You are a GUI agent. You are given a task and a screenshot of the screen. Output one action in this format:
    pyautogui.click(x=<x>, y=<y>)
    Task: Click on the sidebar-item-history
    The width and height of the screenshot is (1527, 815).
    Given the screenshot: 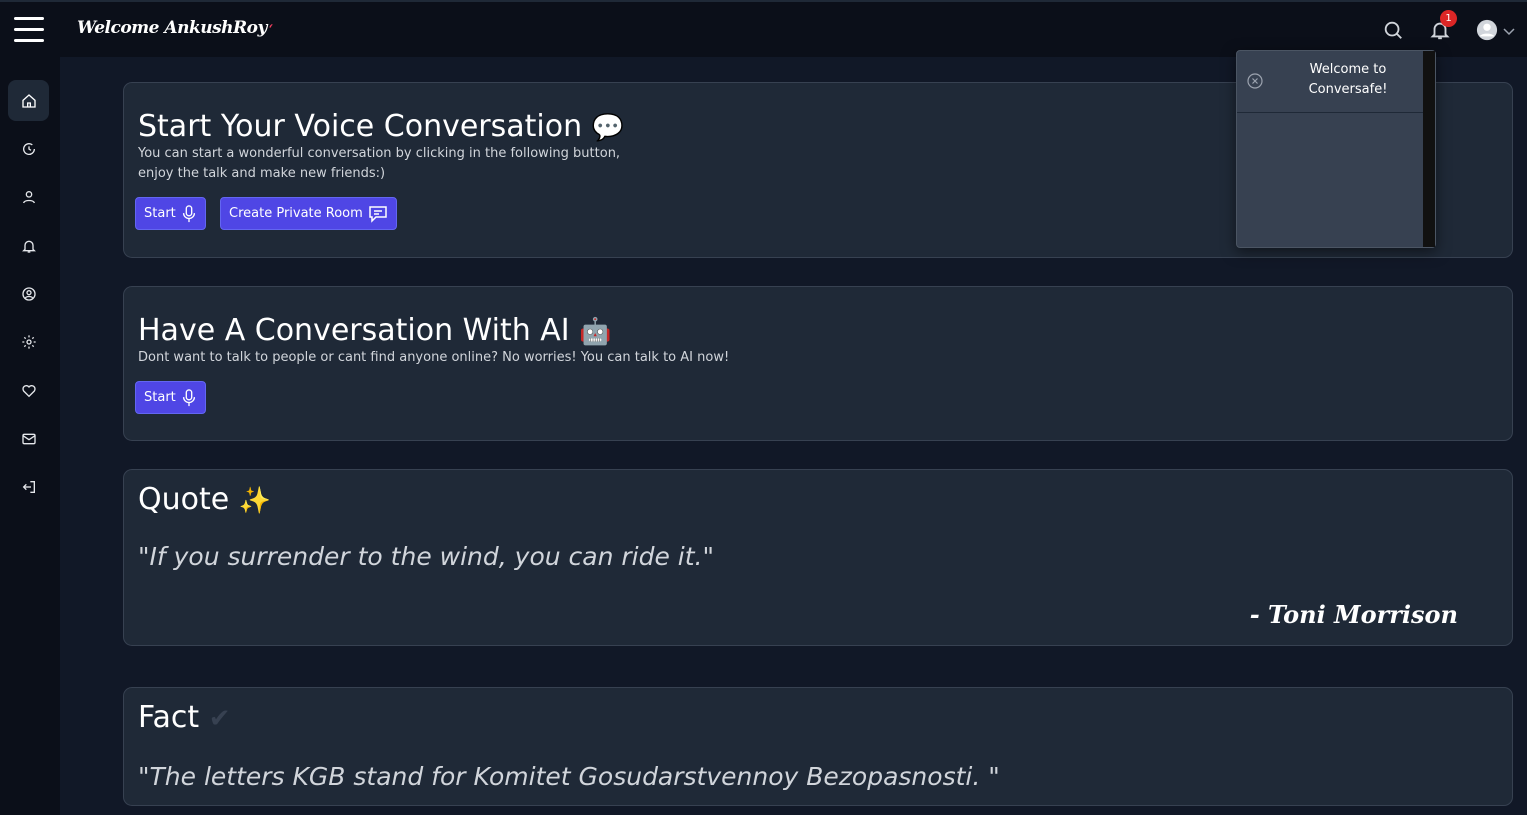 What is the action you would take?
    pyautogui.click(x=28, y=148)
    